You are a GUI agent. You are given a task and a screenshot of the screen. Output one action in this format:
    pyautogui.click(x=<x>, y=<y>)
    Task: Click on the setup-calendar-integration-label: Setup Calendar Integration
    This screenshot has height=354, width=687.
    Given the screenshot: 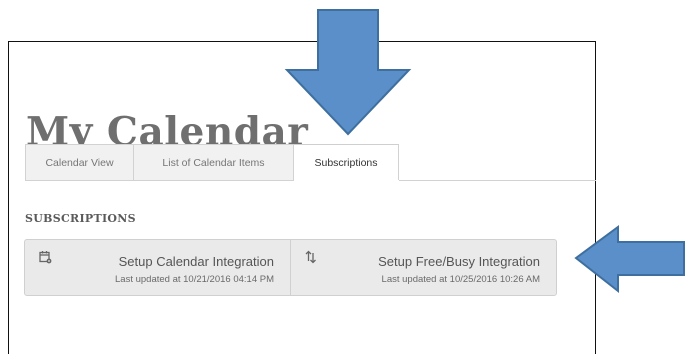 What is the action you would take?
    pyautogui.click(x=196, y=261)
    